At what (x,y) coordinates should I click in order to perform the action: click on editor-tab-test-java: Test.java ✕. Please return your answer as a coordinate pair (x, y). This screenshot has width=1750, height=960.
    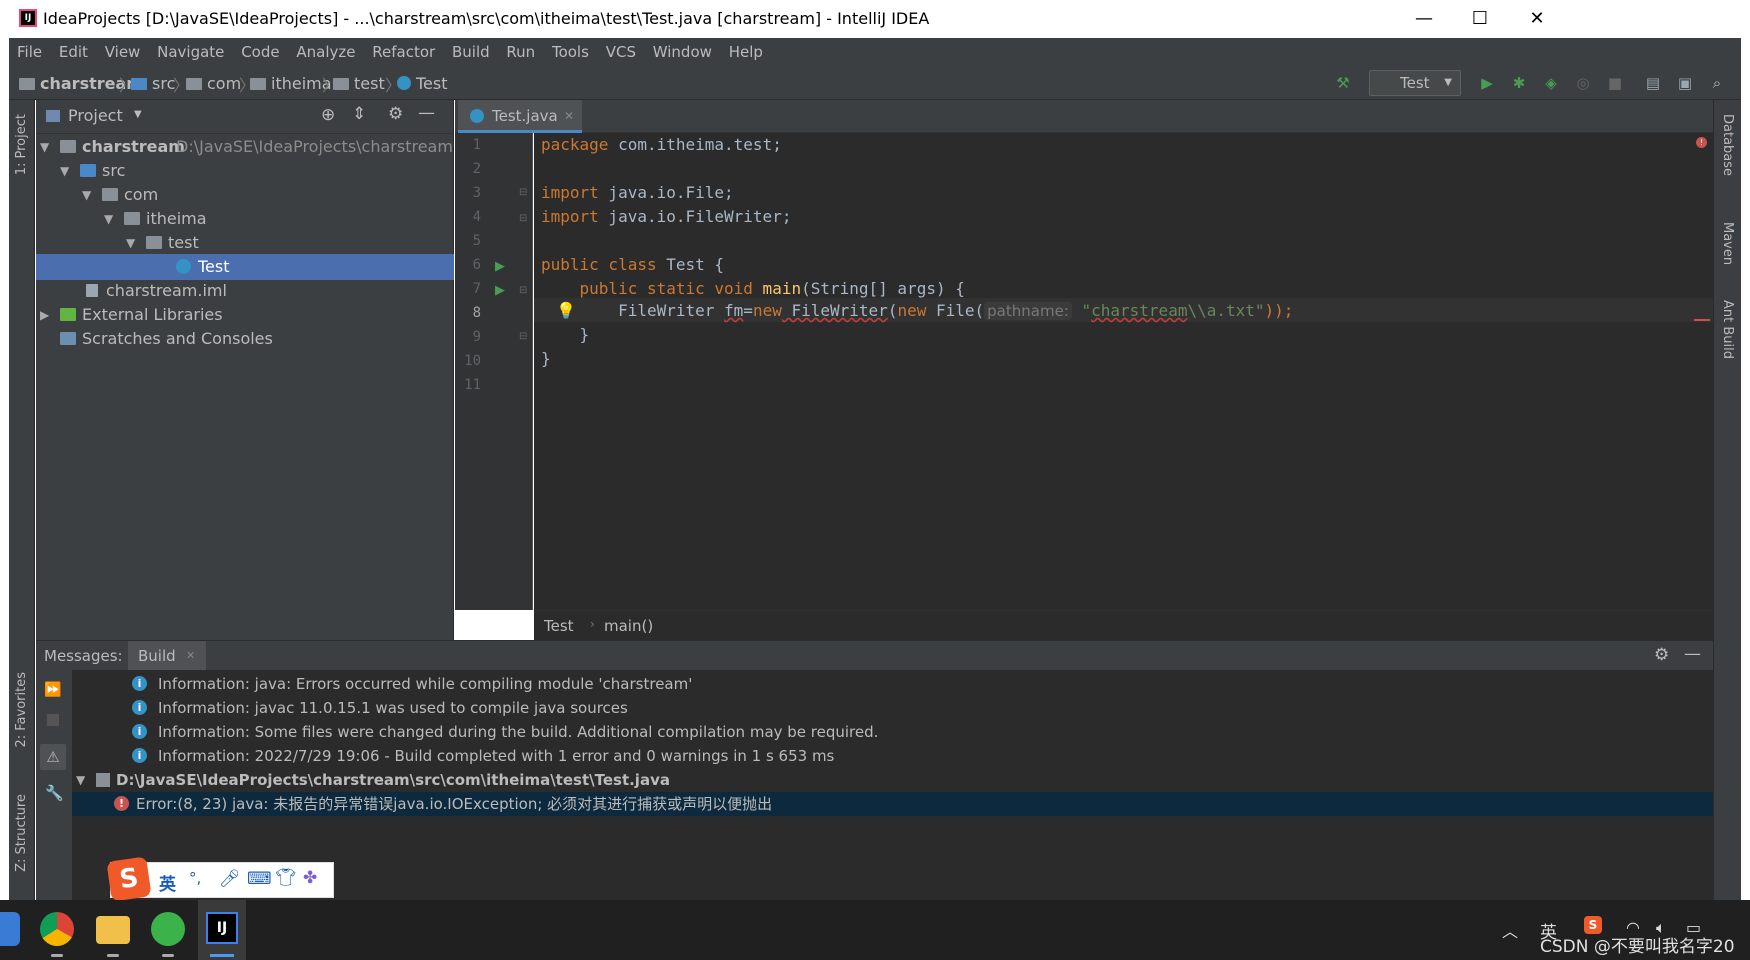
    Looking at the image, I should click on (520, 116).